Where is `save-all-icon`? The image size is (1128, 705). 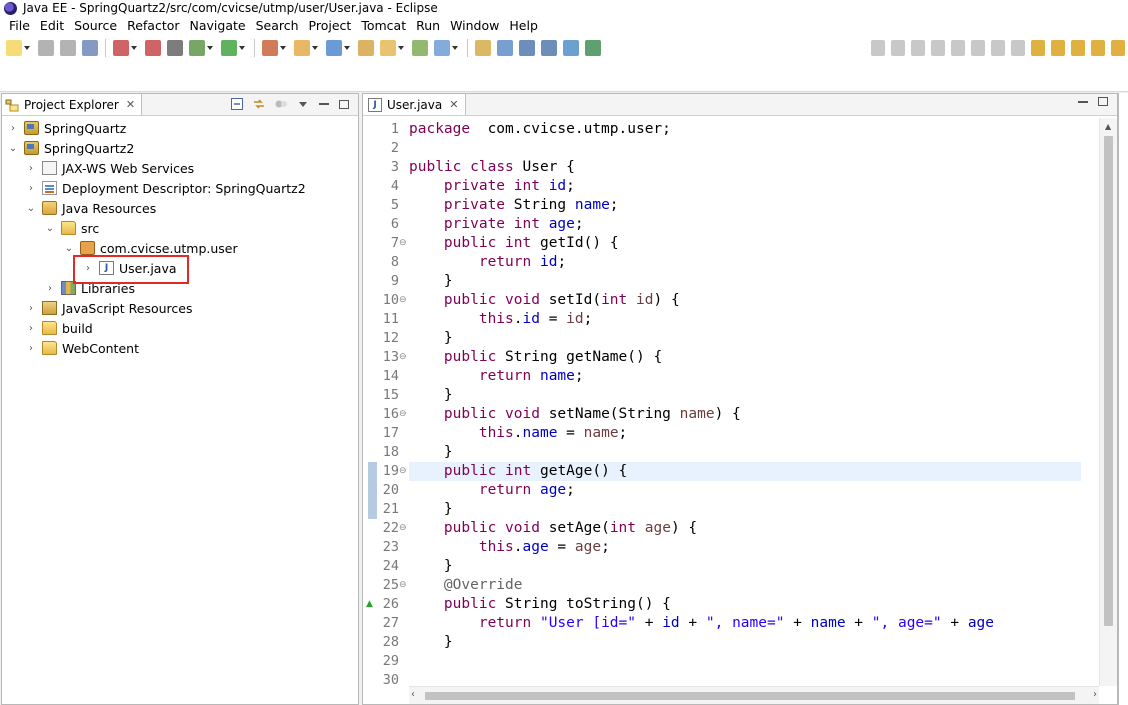
save-all-icon is located at coordinates (68, 48).